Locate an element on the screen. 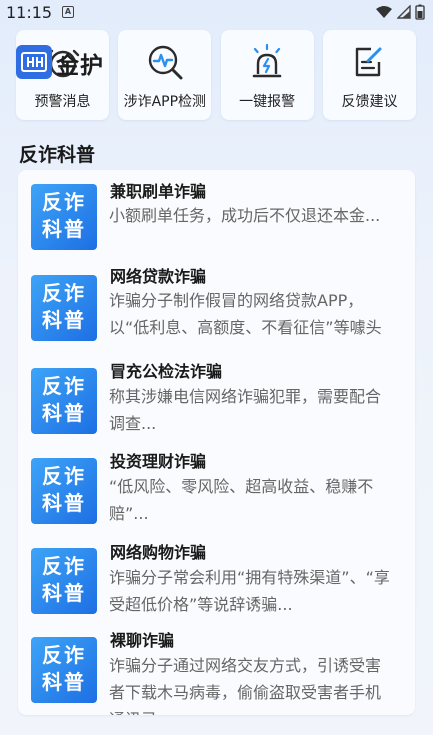  app-logo: 金护 is located at coordinates (61, 62).